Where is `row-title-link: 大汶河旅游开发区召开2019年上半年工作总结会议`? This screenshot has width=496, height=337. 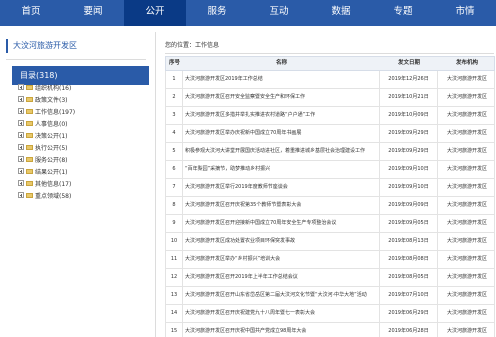 row-title-link: 大汶河旅游开发区召开2019年上半年工作总结会议 is located at coordinates (281, 277).